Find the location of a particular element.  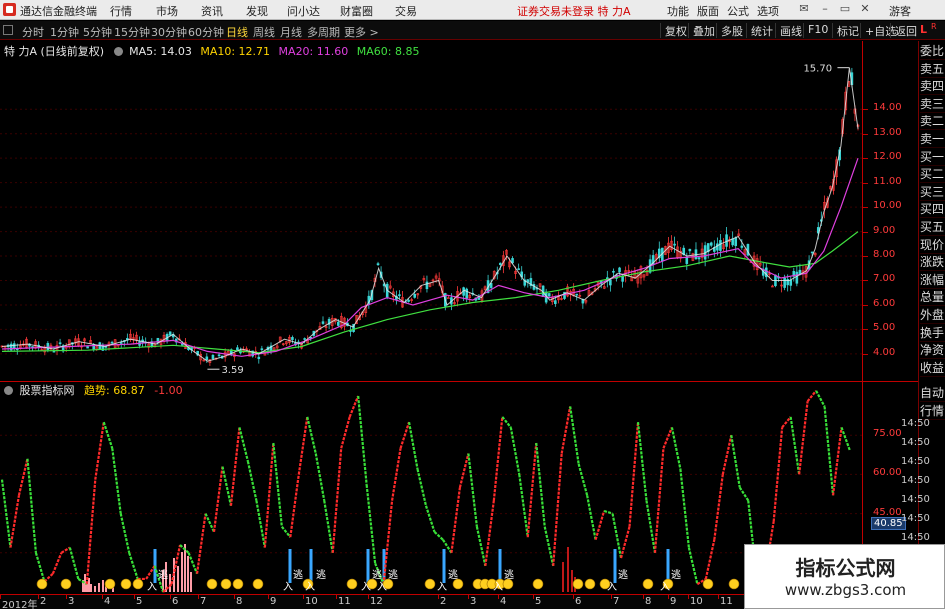

ma-toggle-icon is located at coordinates (118, 51).